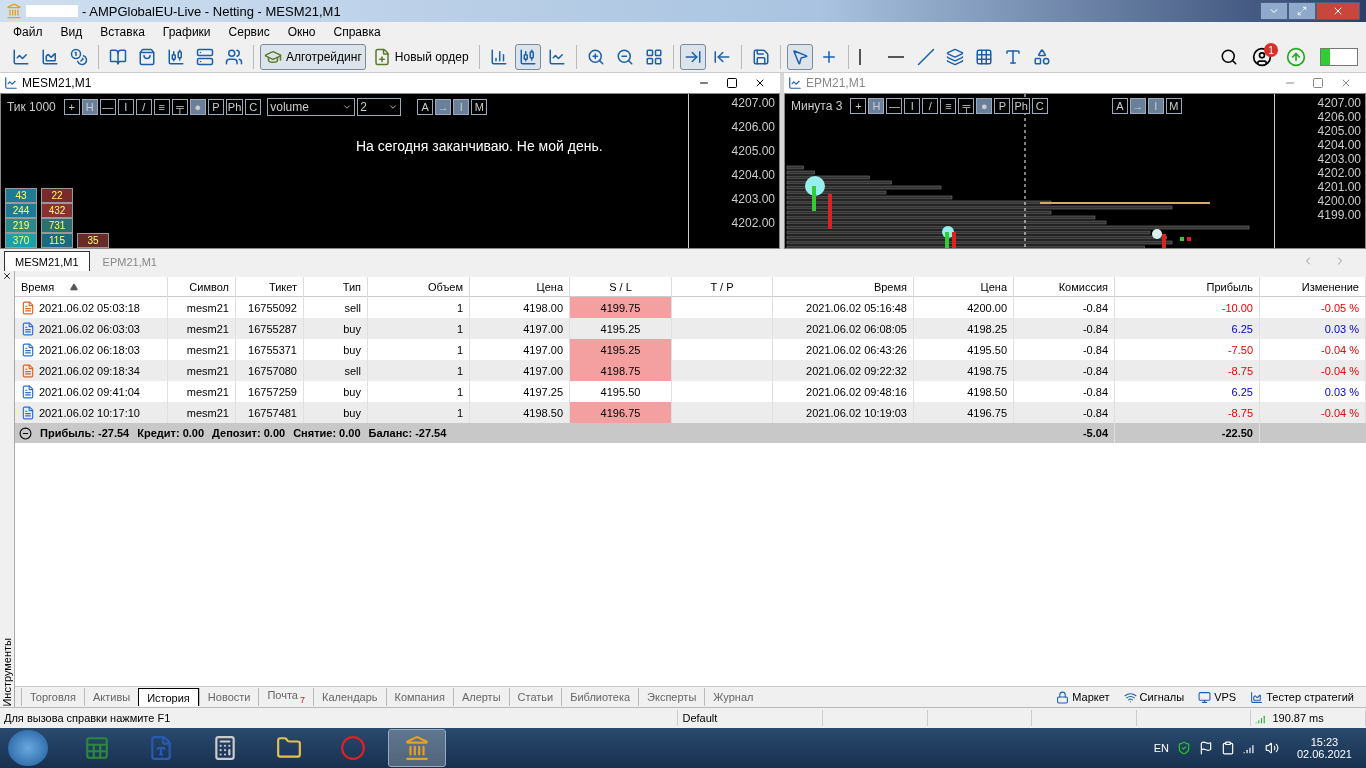 The width and height of the screenshot is (1366, 768). I want to click on user-icon, so click(1262, 57).